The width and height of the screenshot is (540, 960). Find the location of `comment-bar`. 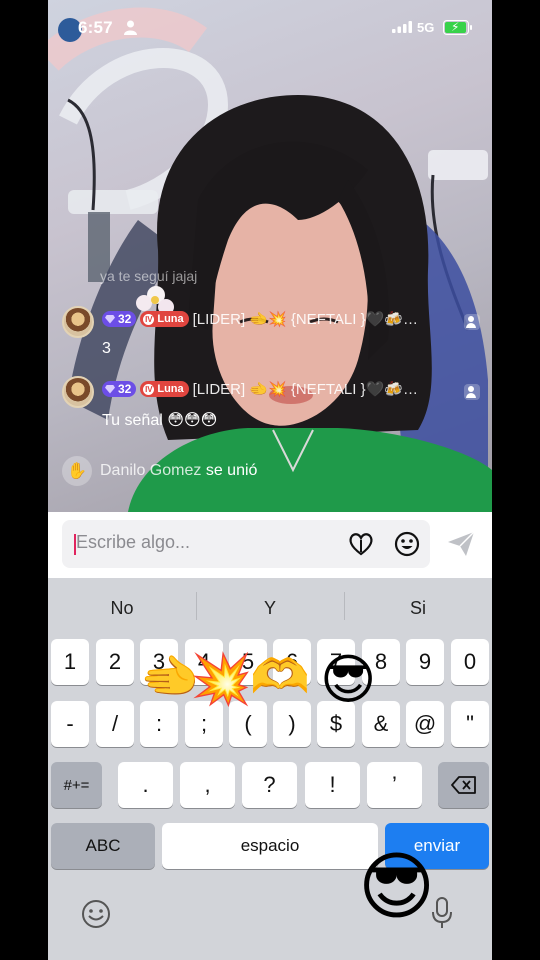

comment-bar is located at coordinates (270, 545).